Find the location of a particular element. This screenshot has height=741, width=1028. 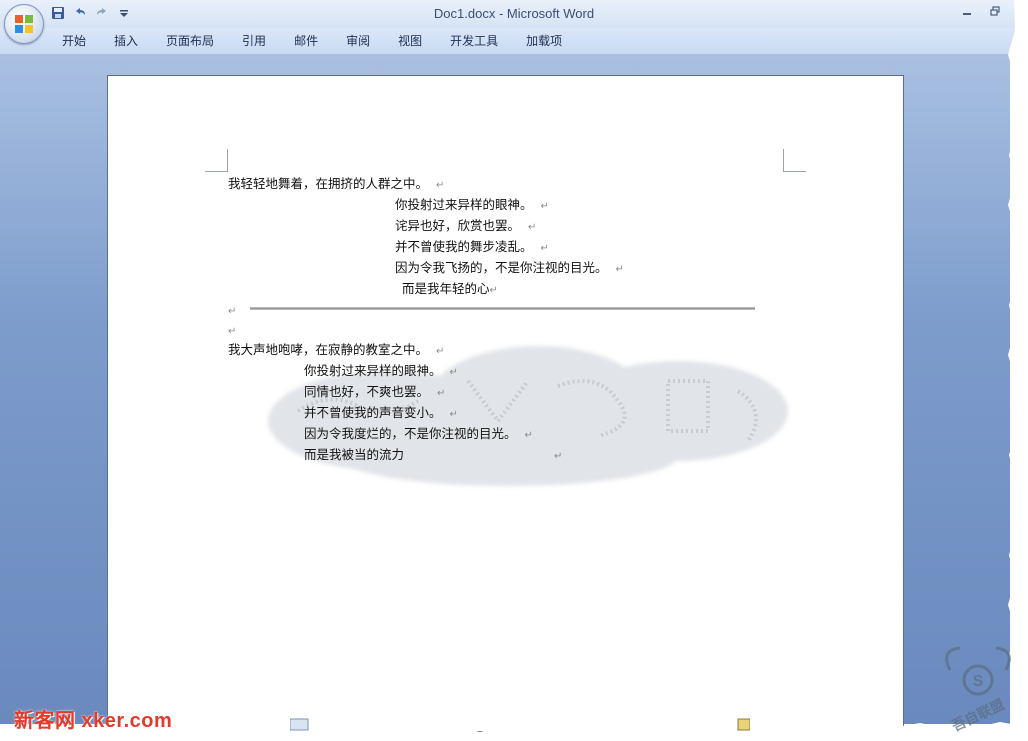

text-line: 因为令我飞扬的，不是你注视的目光。 ↵ is located at coordinates (509, 269).